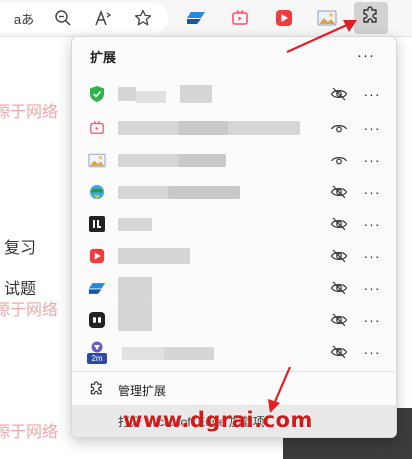  I want to click on read-aloud-glyph: aあ, so click(24, 19).